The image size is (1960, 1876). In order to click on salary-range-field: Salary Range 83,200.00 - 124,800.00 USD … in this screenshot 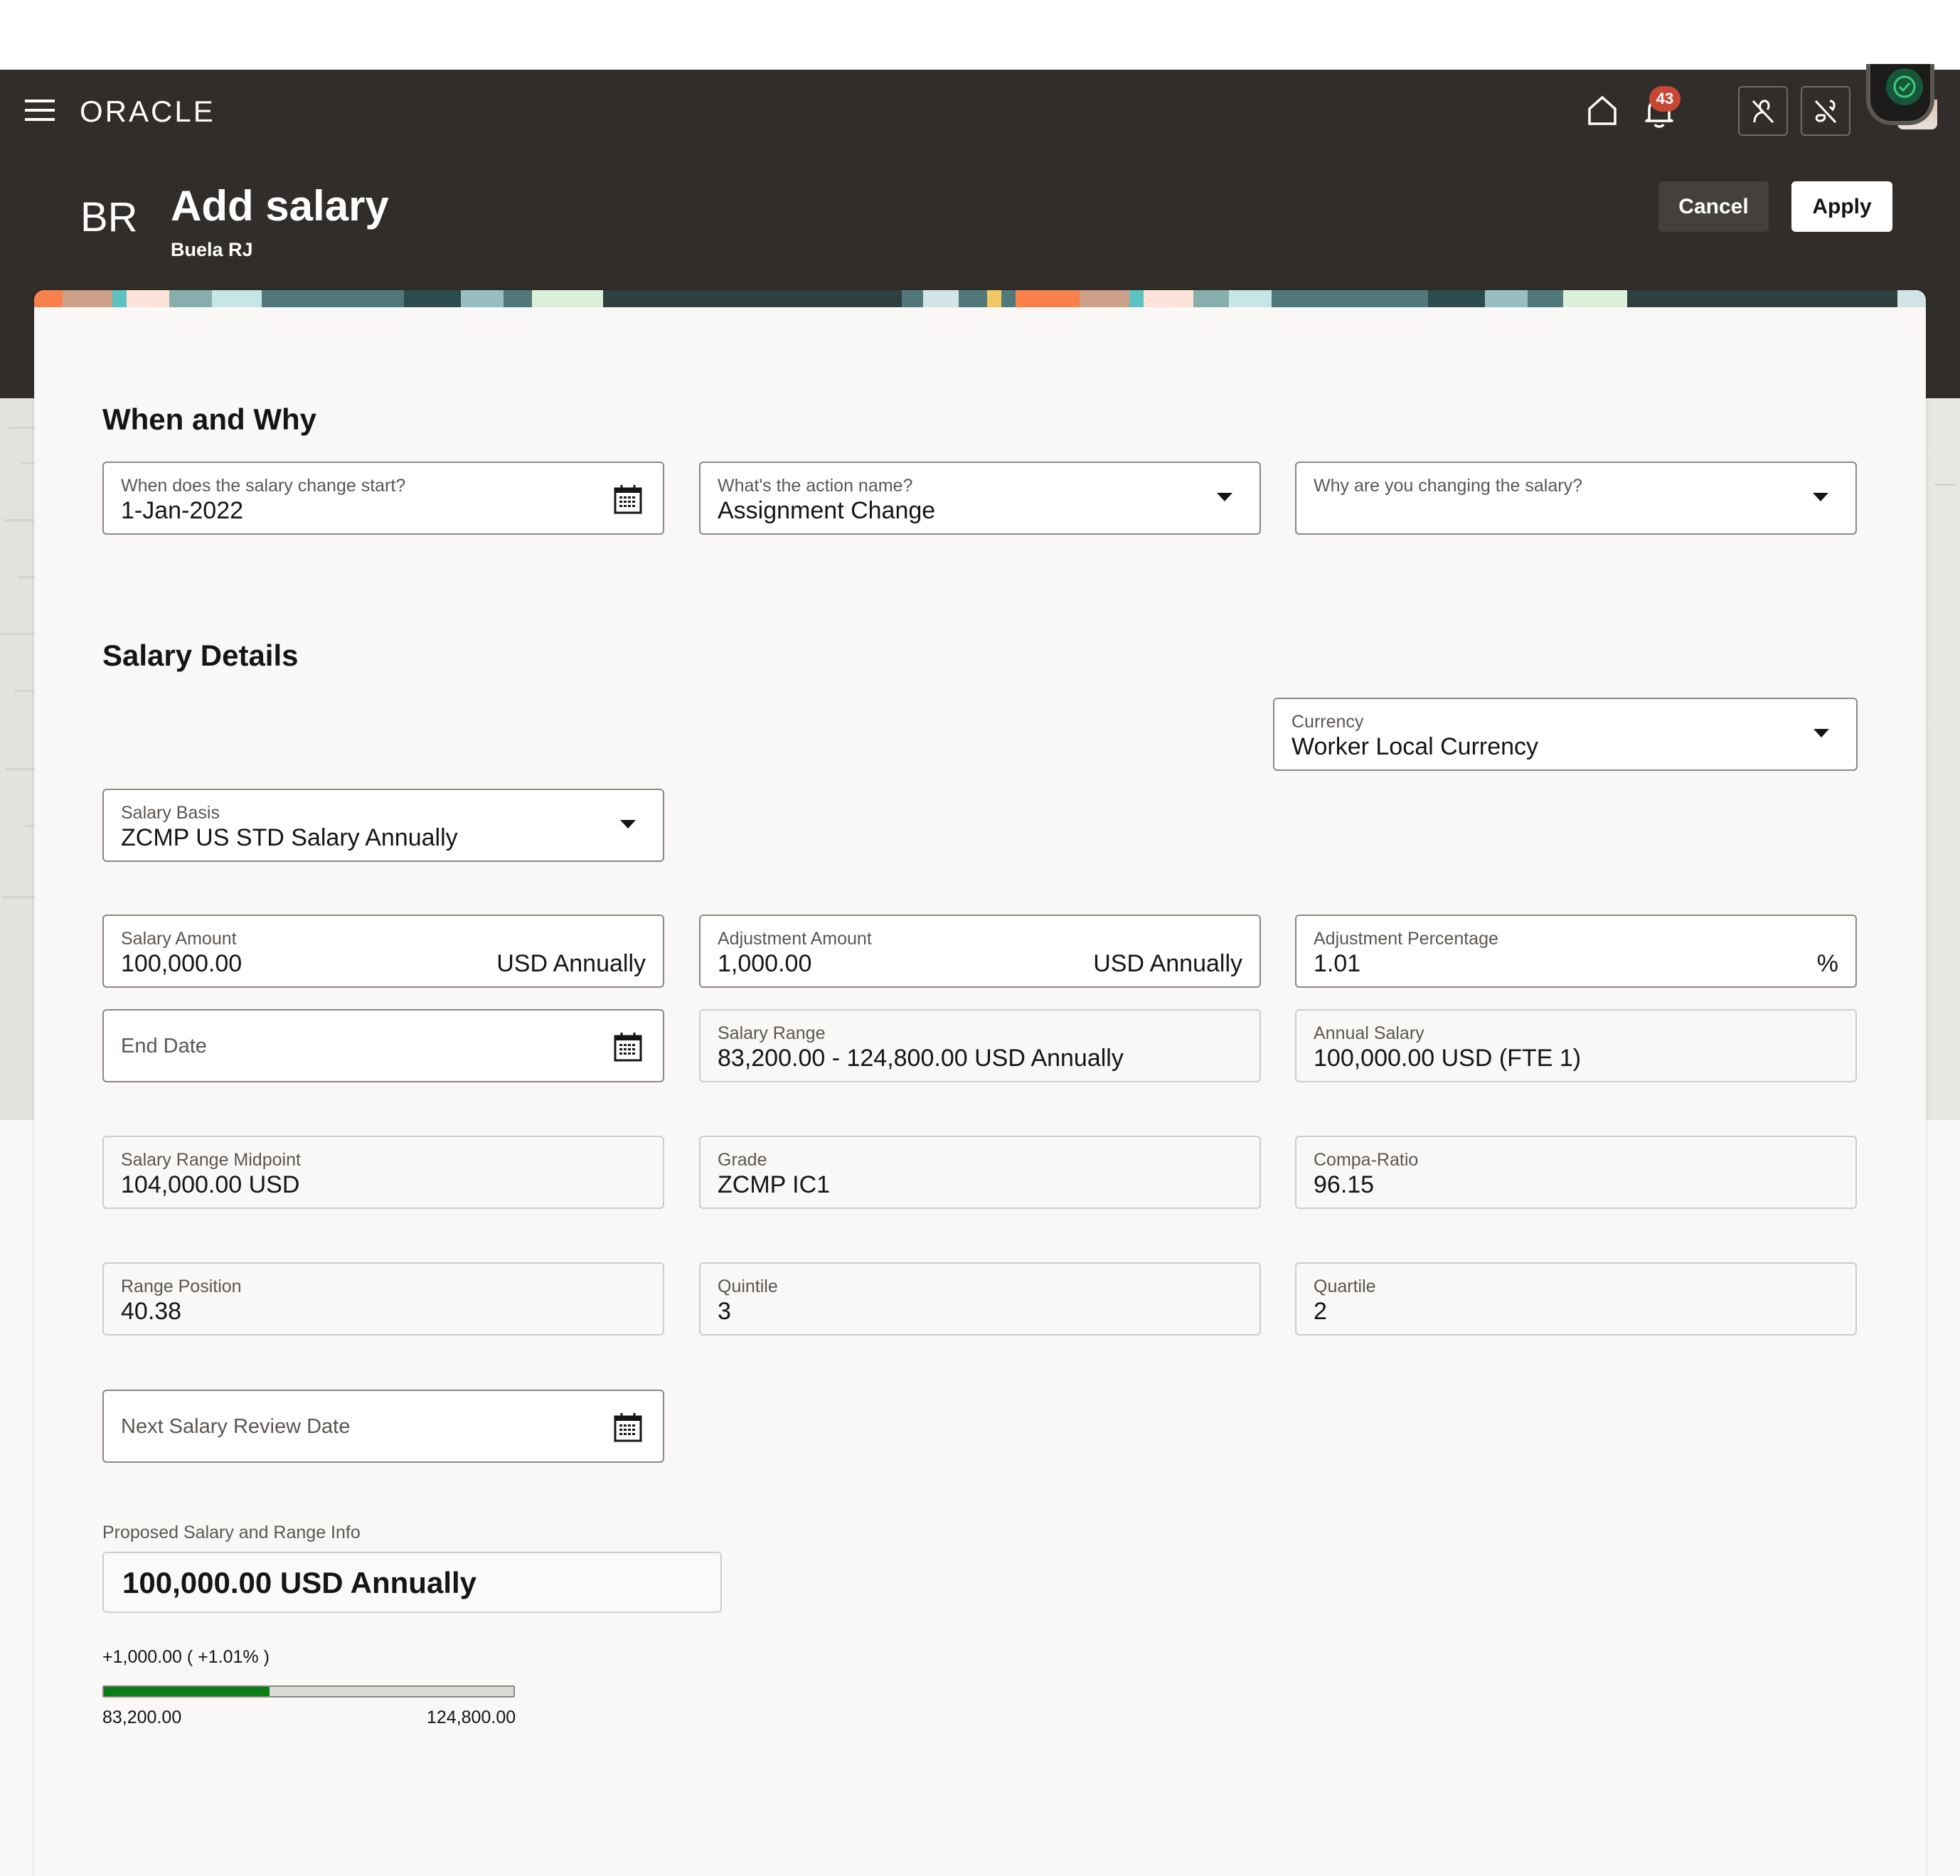, I will do `click(980, 1045)`.